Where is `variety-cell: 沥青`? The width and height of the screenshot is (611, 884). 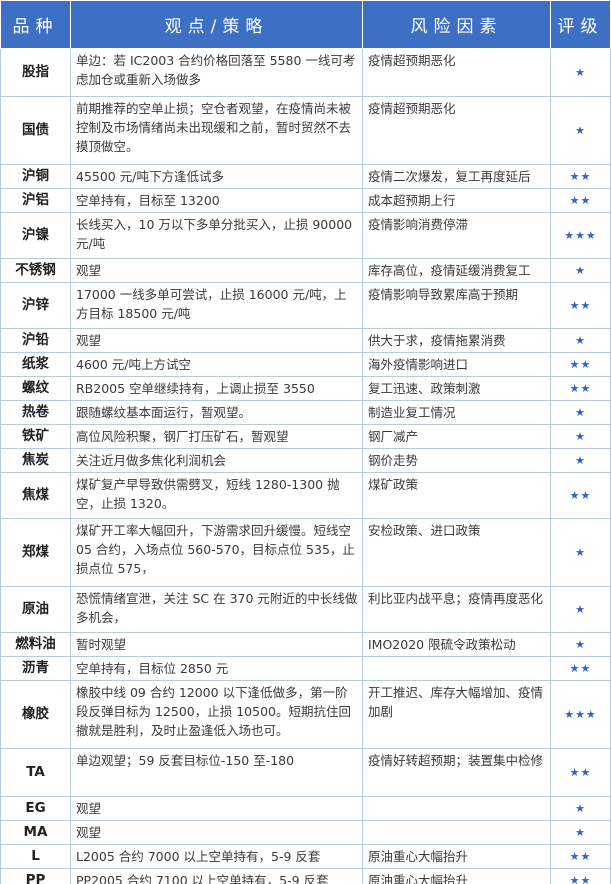
variety-cell: 沥青 is located at coordinates (35, 668).